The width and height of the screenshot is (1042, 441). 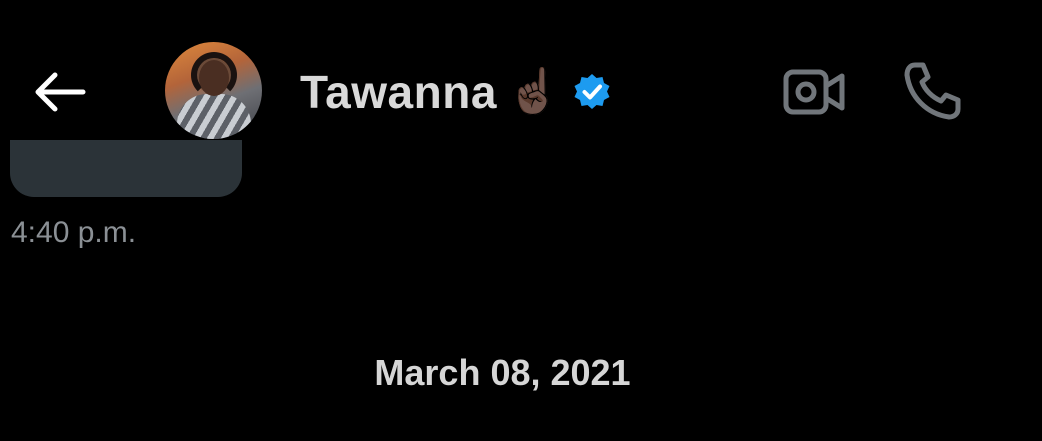 I want to click on video-call-icon, so click(x=814, y=92).